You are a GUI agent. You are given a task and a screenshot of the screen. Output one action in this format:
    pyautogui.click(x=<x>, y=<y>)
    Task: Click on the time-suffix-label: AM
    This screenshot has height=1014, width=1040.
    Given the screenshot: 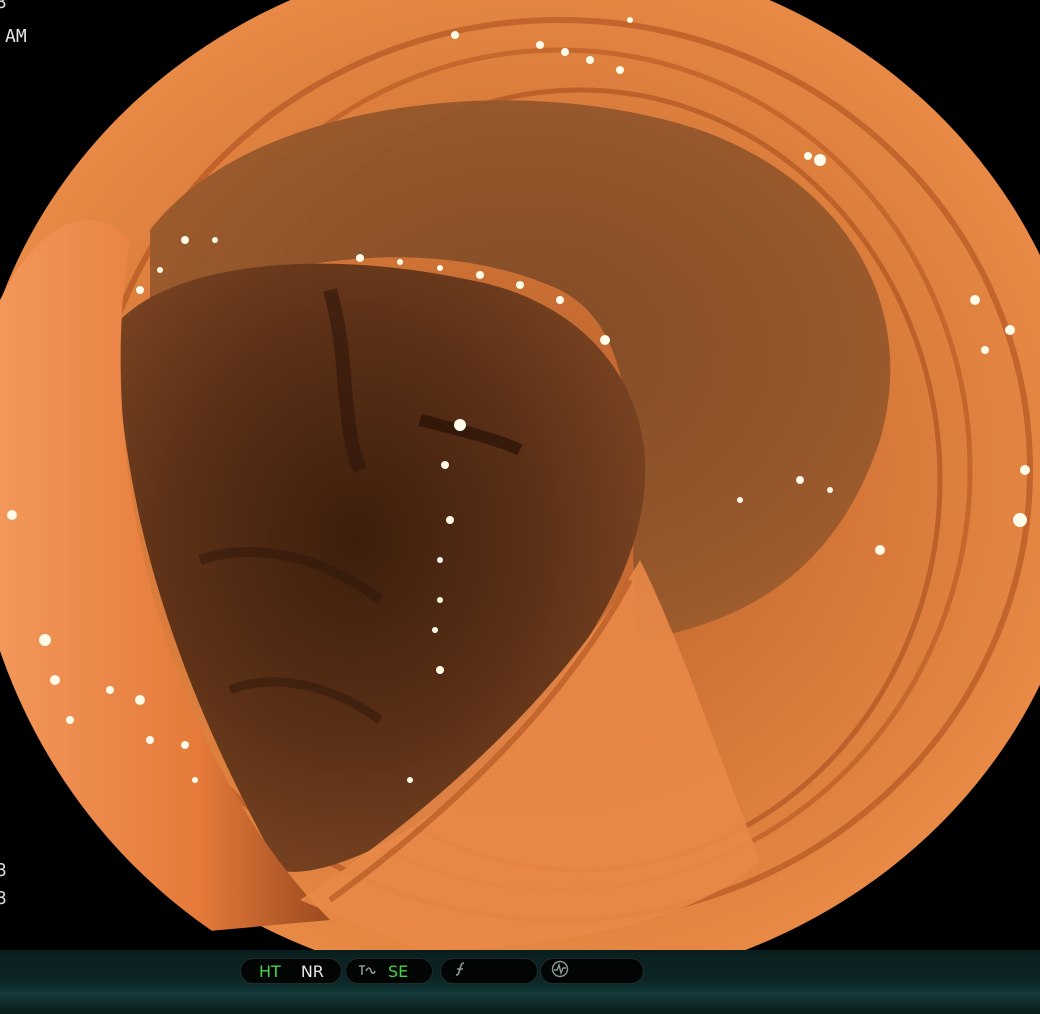 What is the action you would take?
    pyautogui.click(x=16, y=36)
    